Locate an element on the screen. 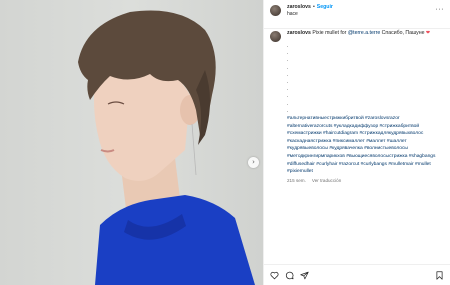 The width and height of the screenshot is (450, 285). hashtag-link: #шаллет is located at coordinates (397, 141).